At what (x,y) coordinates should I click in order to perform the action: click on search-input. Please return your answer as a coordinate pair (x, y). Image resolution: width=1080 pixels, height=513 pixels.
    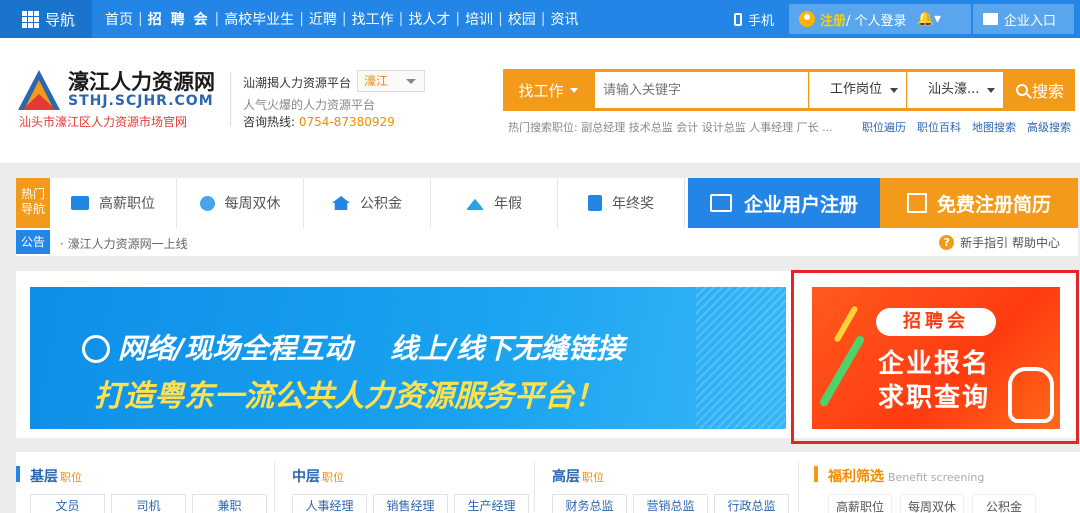
    Looking at the image, I should click on (701, 90).